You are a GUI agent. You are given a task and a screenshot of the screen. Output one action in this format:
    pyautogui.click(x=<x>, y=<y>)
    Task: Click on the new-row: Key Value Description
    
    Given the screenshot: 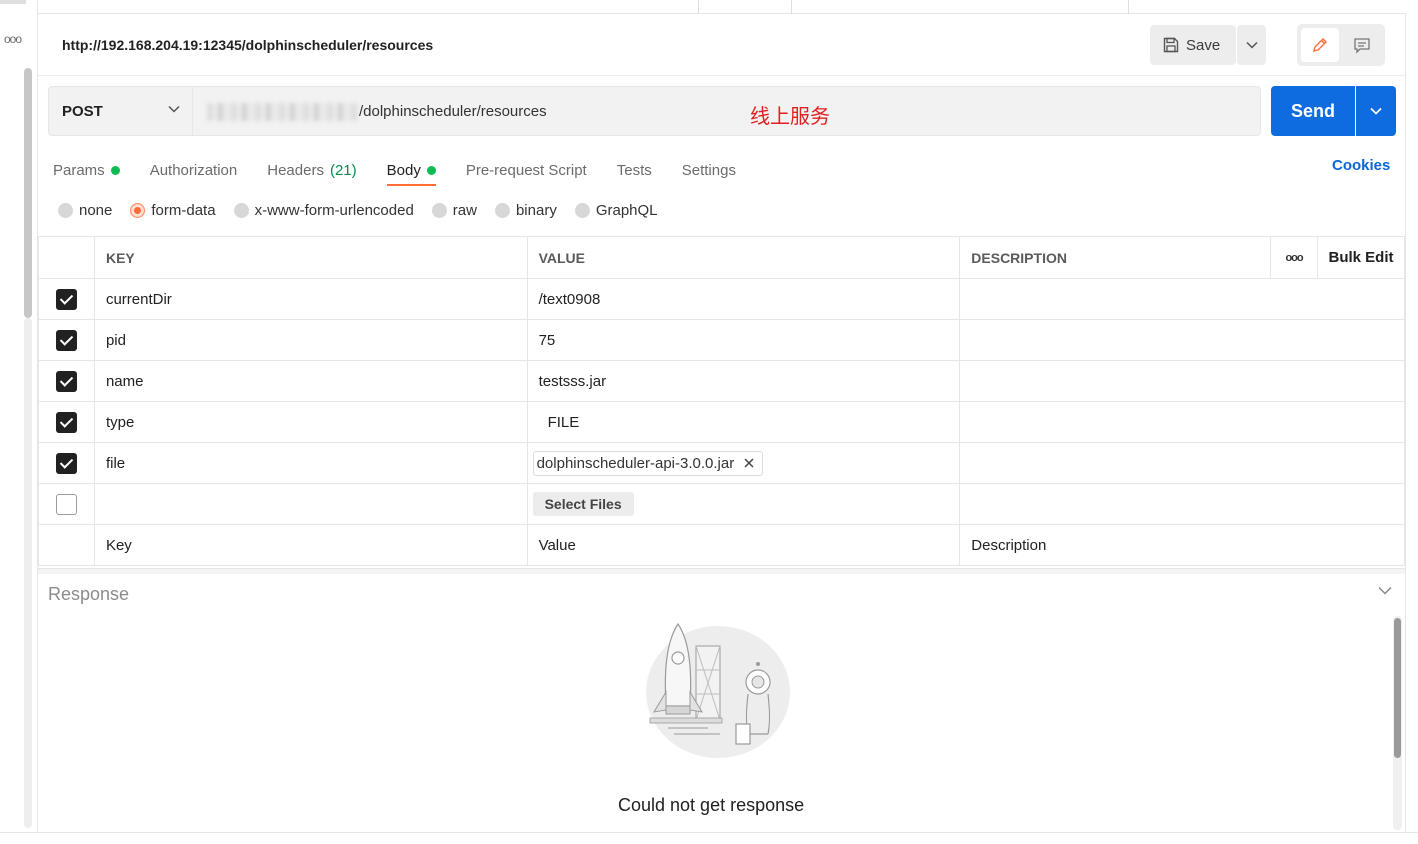 What is the action you would take?
    pyautogui.click(x=721, y=545)
    